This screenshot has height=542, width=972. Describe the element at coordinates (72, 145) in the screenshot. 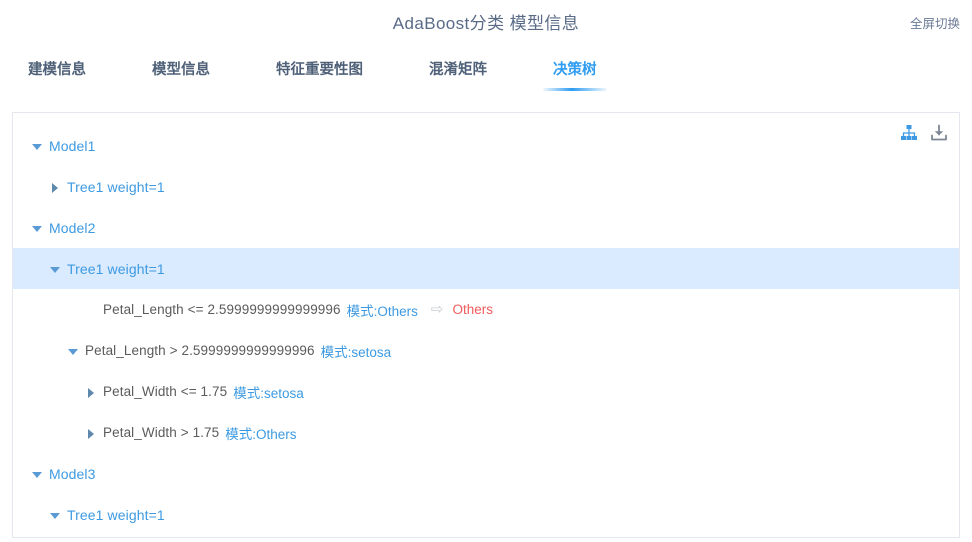

I see `tree-node-label: Model1` at that location.